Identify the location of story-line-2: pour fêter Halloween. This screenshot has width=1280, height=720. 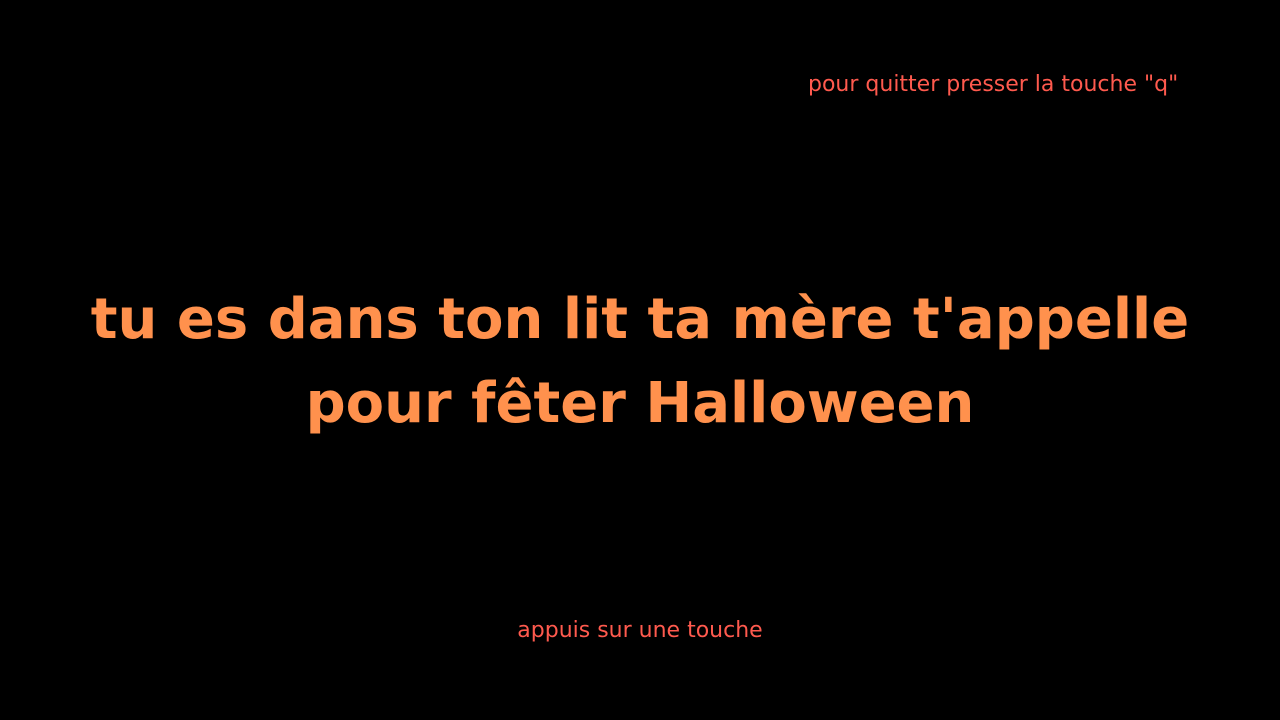
(640, 403).